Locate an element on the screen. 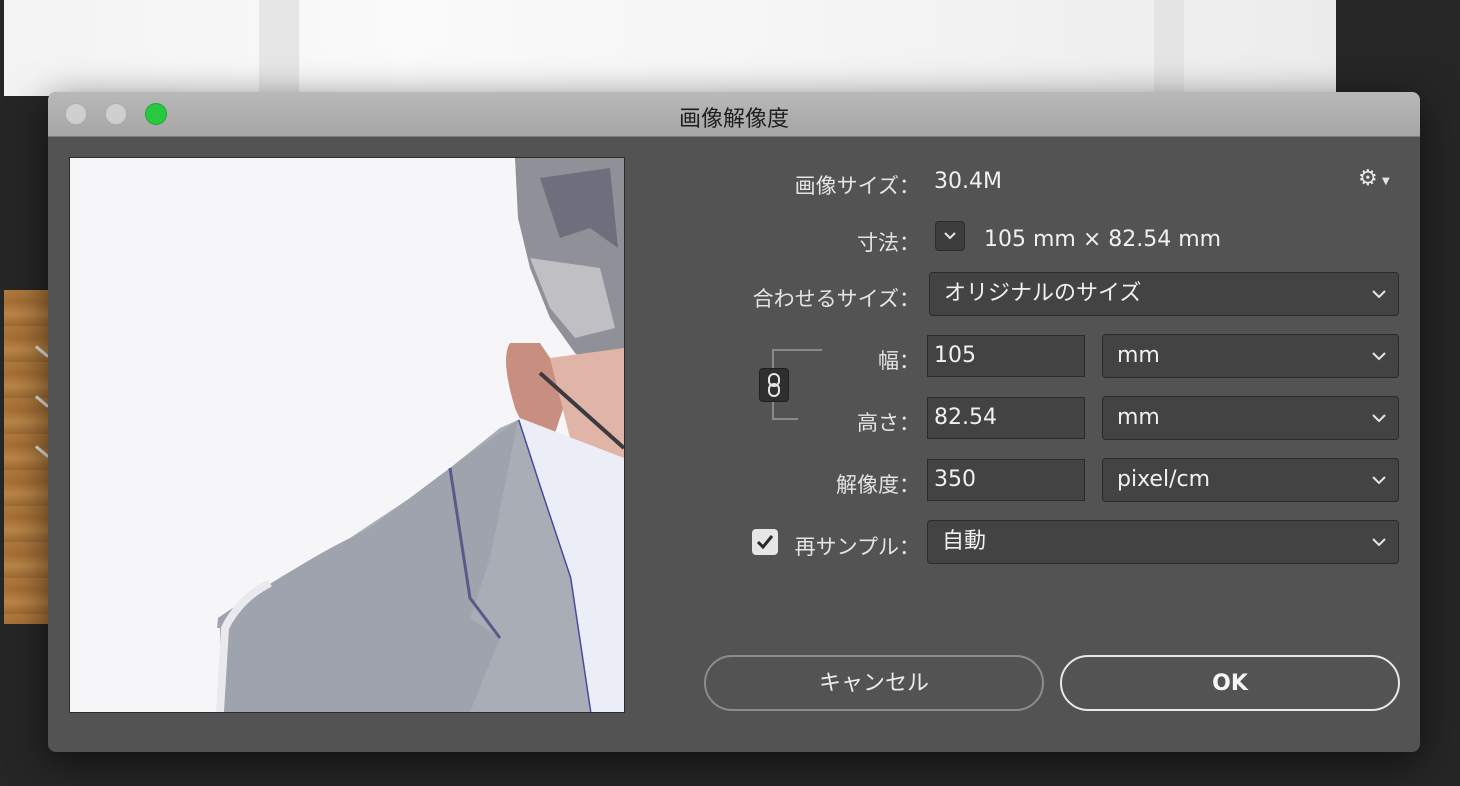 The width and height of the screenshot is (1460, 786). dimensions-value: 105 mm × 82.54 mm is located at coordinates (1103, 239).